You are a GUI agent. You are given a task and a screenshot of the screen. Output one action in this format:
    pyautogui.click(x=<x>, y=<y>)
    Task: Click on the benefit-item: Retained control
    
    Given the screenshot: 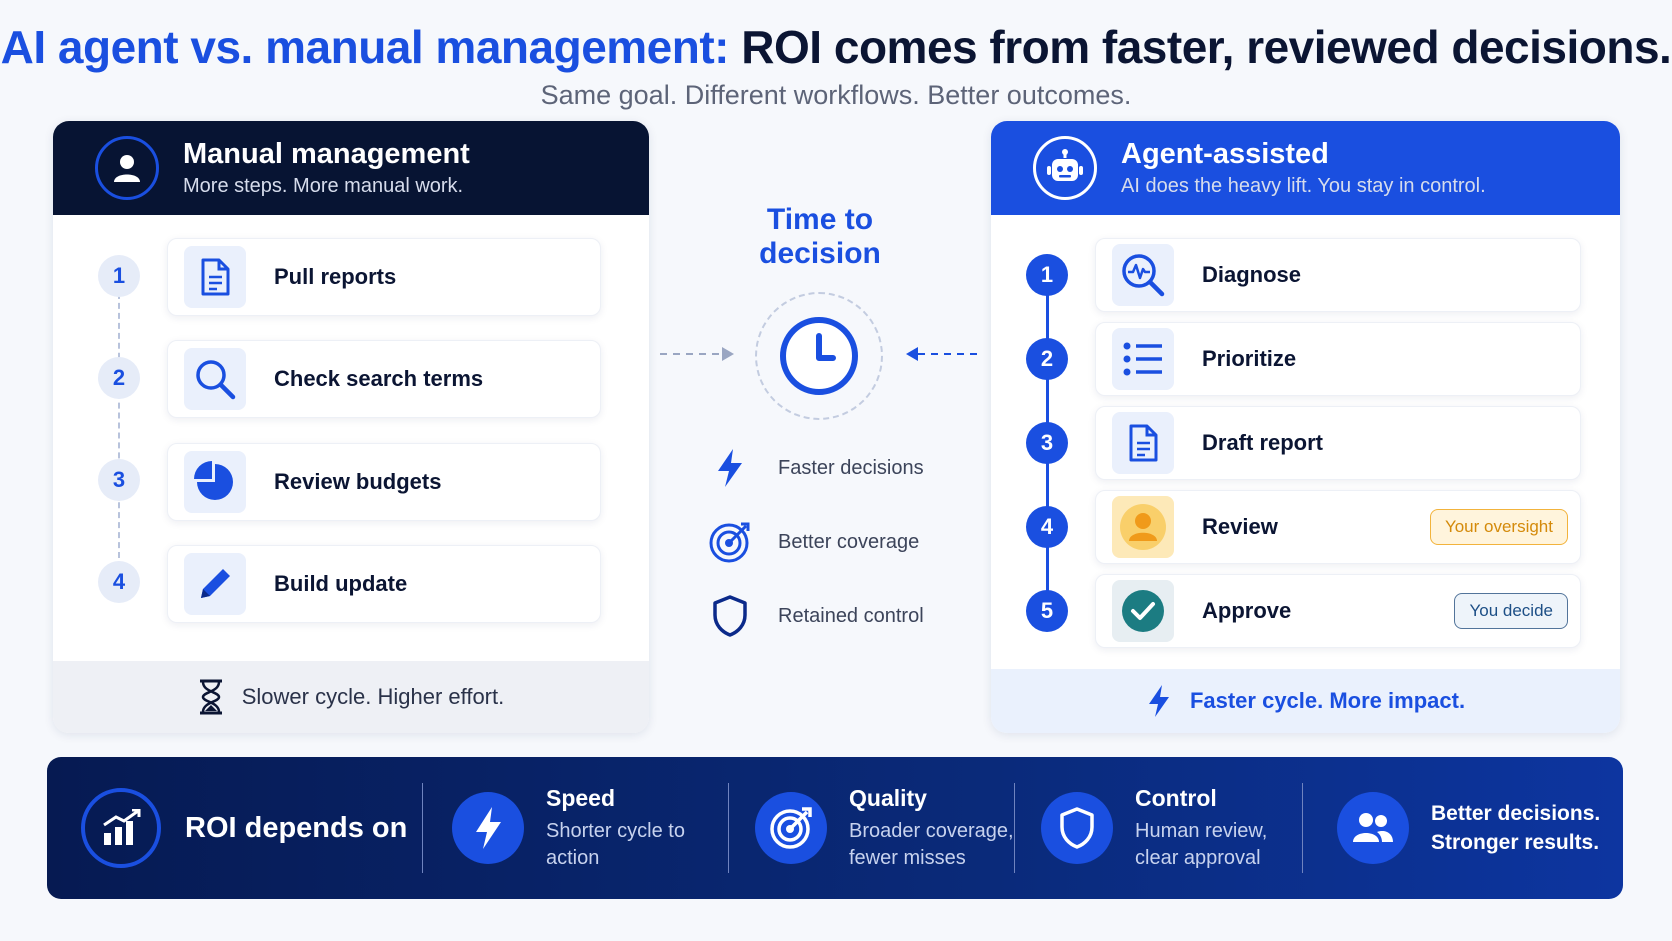 What is the action you would take?
    pyautogui.click(x=816, y=616)
    